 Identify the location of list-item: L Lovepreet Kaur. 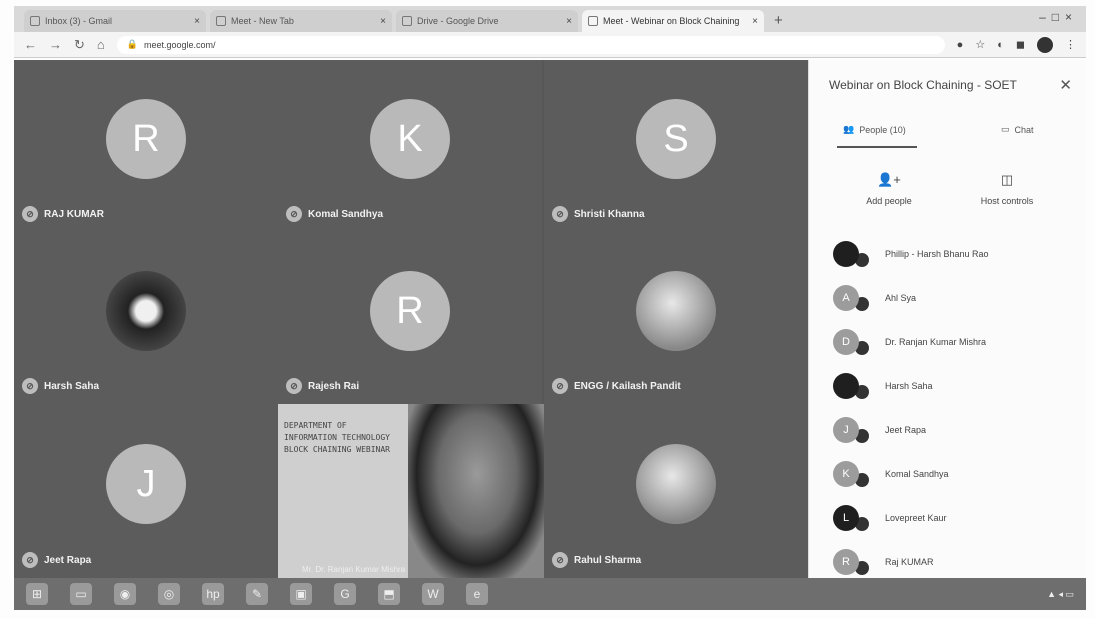
(953, 518).